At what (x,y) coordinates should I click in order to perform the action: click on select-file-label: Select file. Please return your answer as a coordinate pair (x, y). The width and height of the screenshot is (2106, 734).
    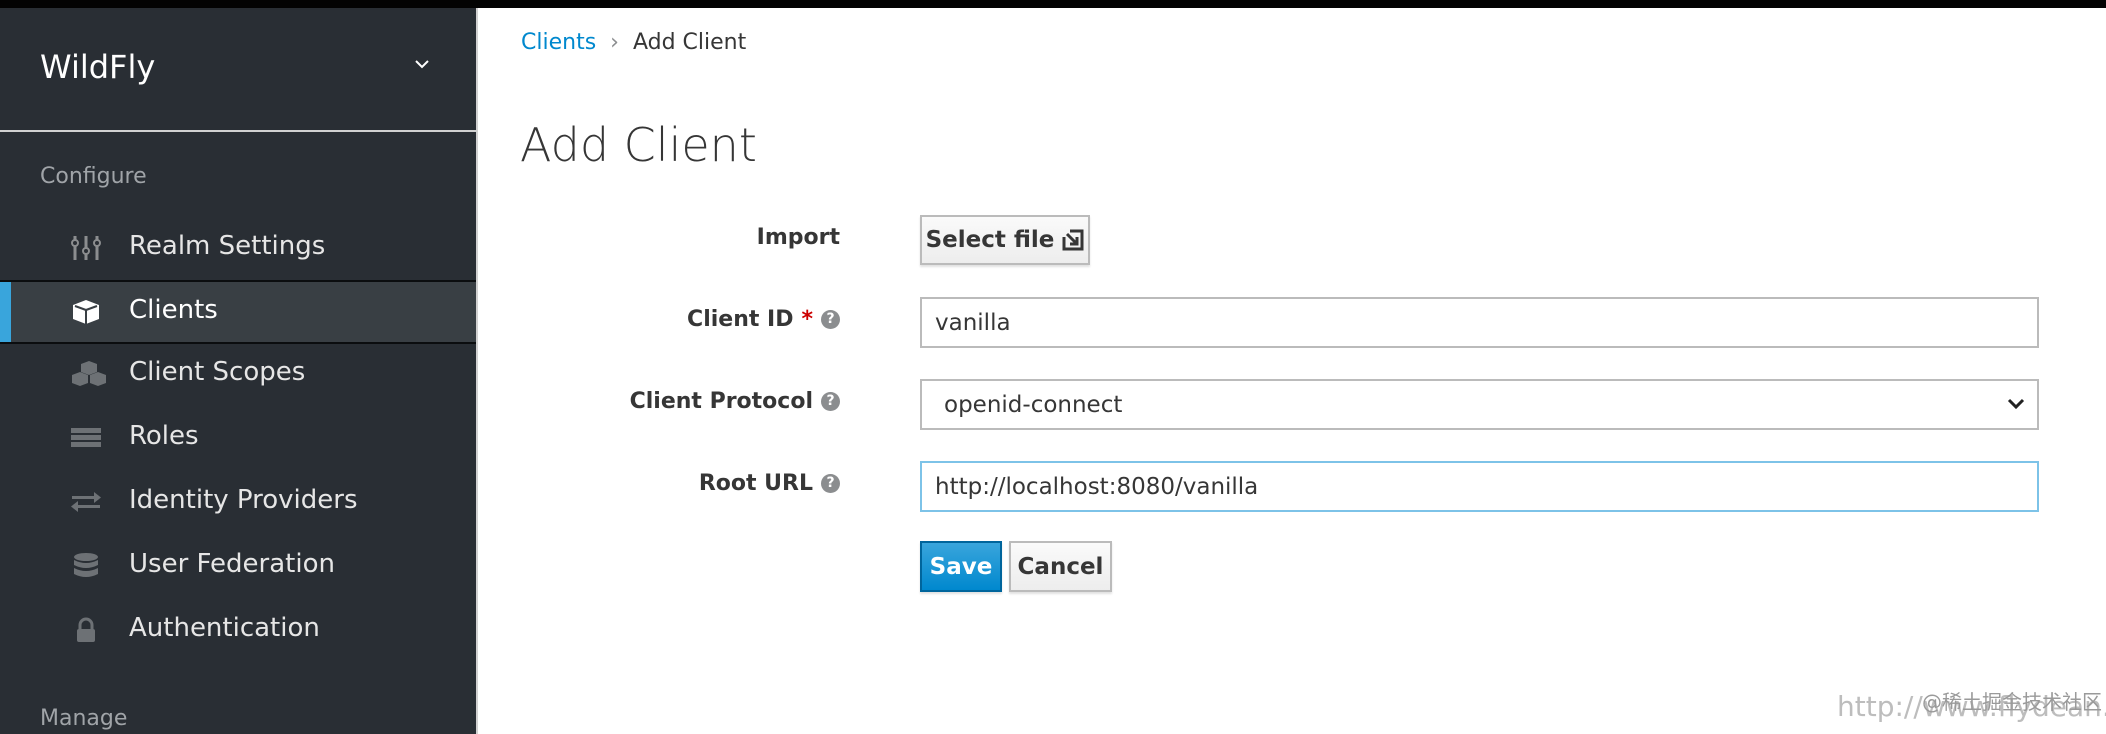
    Looking at the image, I should click on (990, 240).